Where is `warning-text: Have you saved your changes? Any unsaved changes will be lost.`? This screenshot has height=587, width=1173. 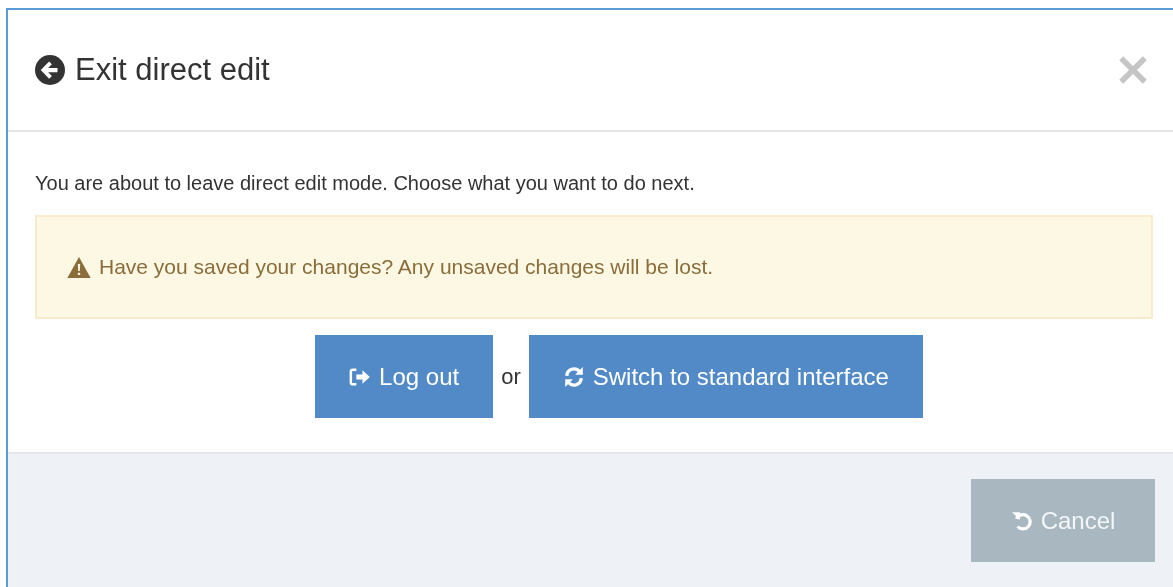 warning-text: Have you saved your changes? Any unsaved changes will be lost. is located at coordinates (406, 267).